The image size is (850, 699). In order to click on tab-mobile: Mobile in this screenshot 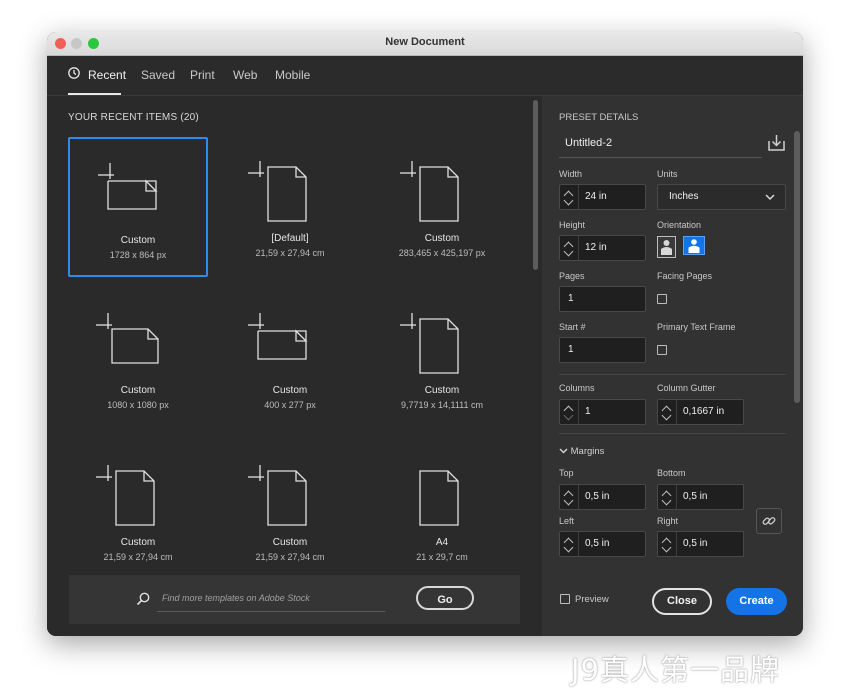, I will do `click(292, 75)`.